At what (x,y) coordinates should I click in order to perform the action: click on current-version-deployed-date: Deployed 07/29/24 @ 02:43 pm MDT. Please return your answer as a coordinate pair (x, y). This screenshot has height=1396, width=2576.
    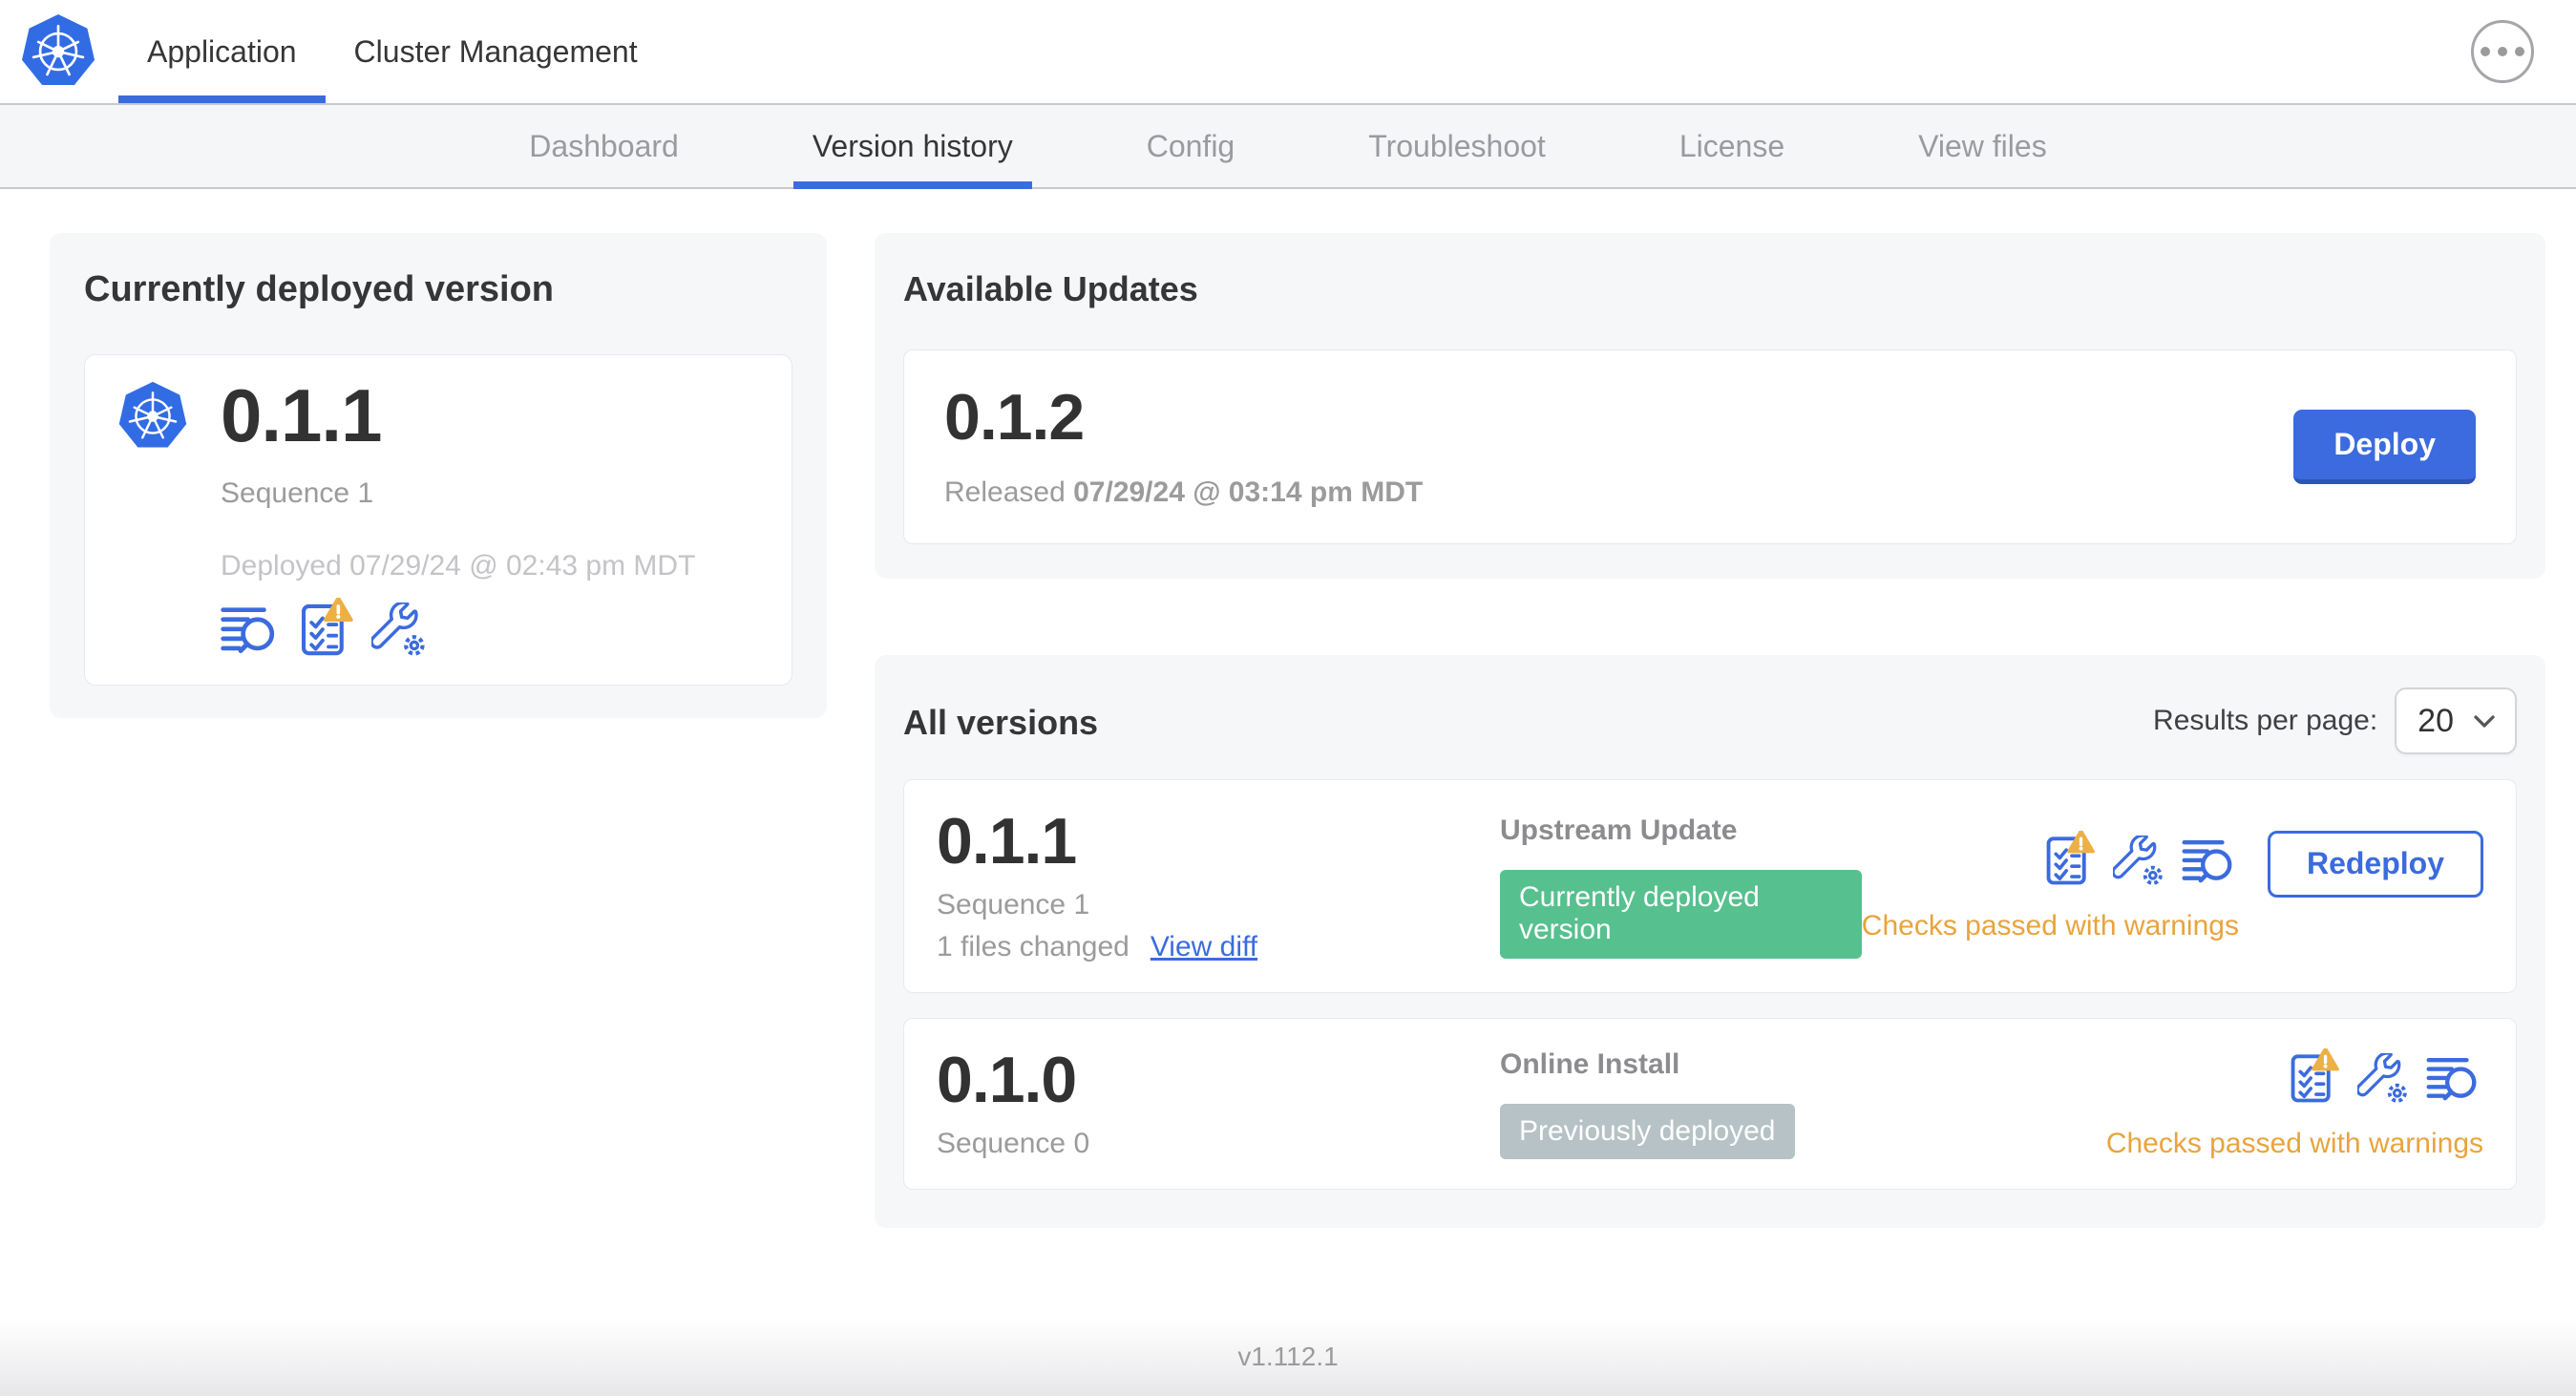
    Looking at the image, I should click on (458, 566).